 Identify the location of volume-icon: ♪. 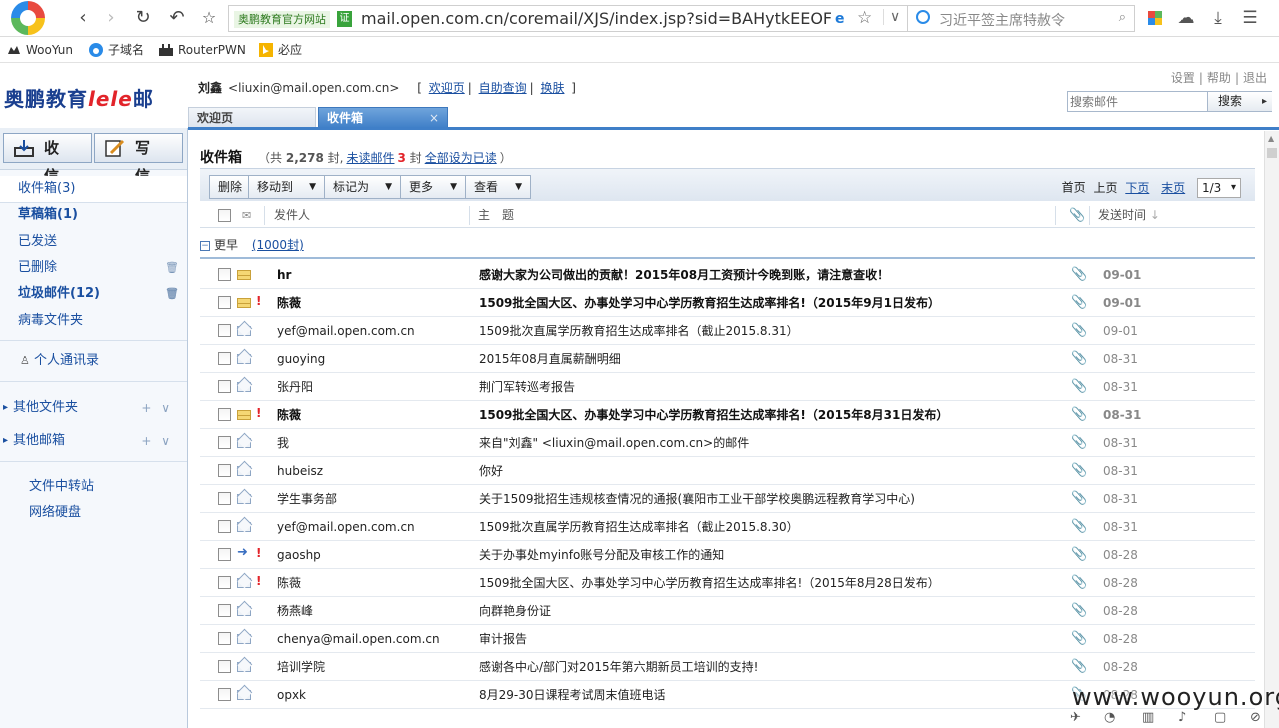
(1182, 717).